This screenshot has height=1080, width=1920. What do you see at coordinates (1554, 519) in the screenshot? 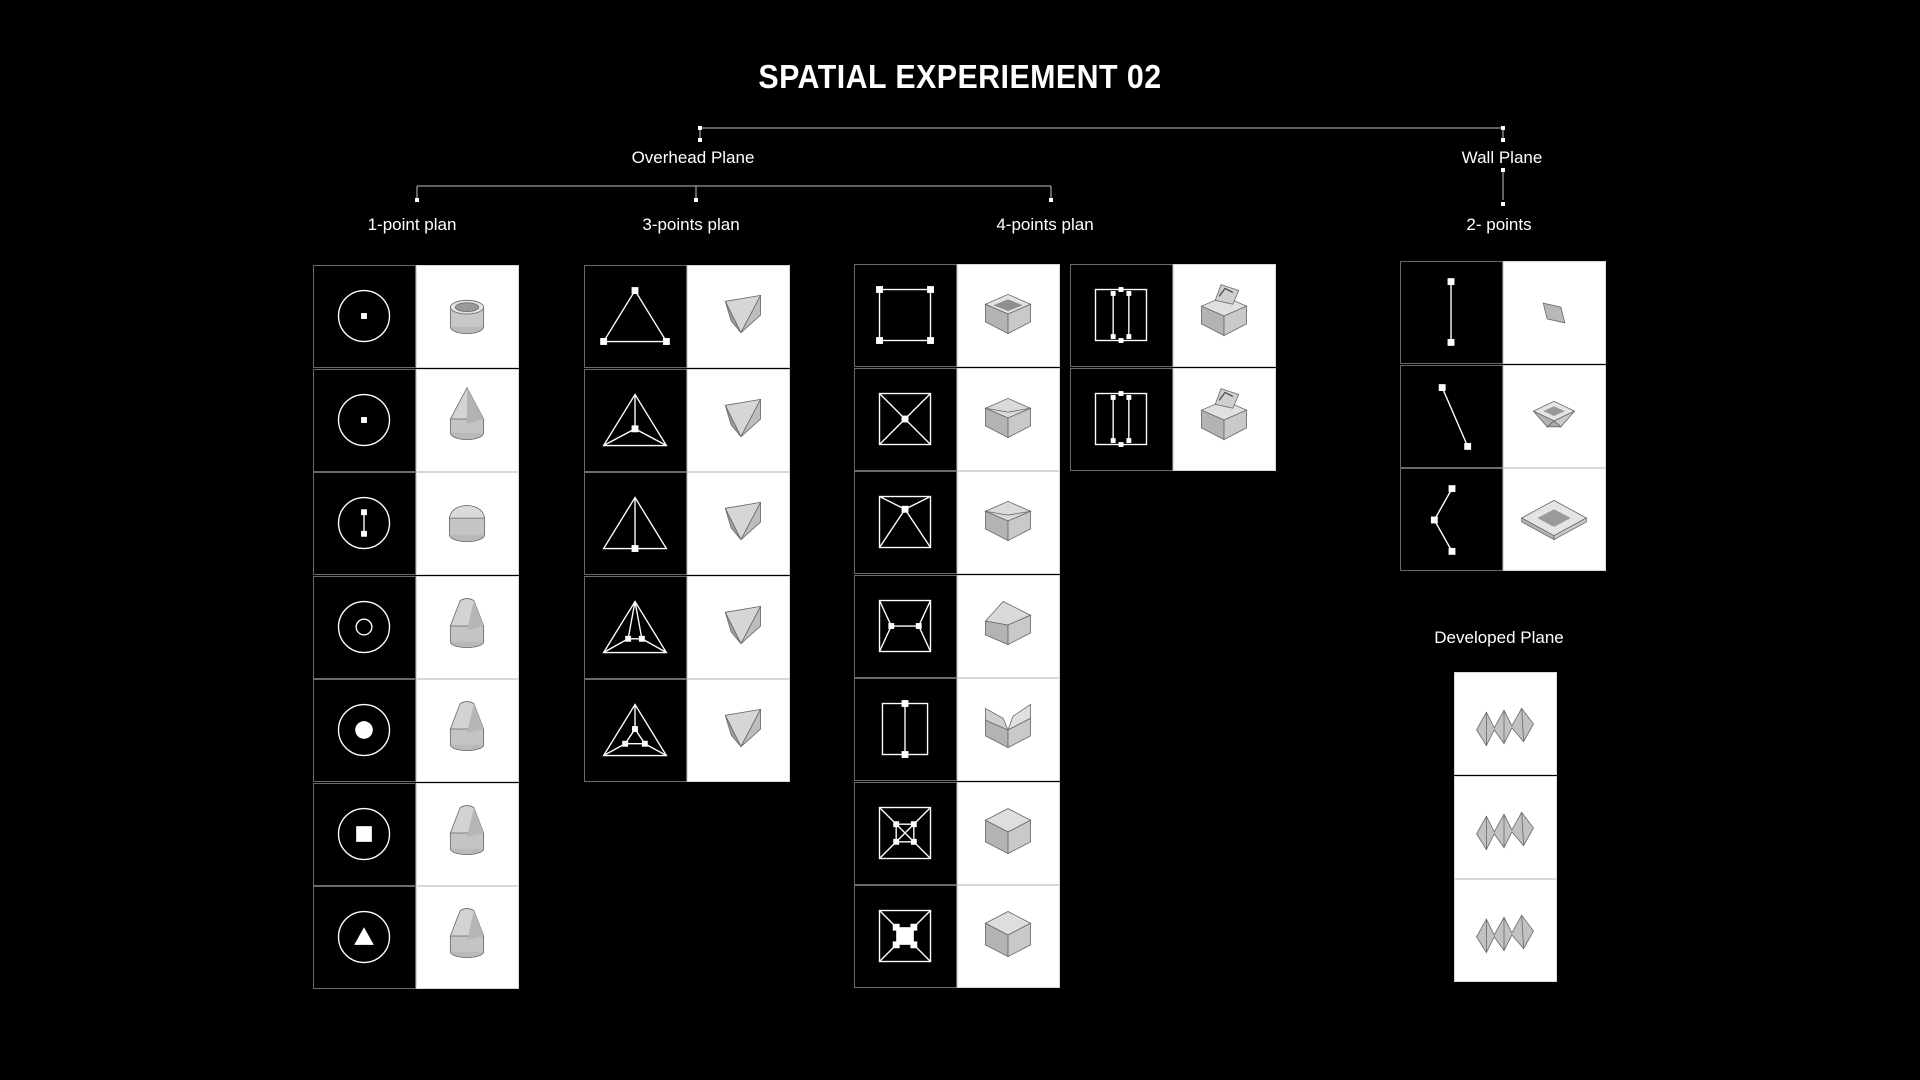
I see `shallow-tray-render` at bounding box center [1554, 519].